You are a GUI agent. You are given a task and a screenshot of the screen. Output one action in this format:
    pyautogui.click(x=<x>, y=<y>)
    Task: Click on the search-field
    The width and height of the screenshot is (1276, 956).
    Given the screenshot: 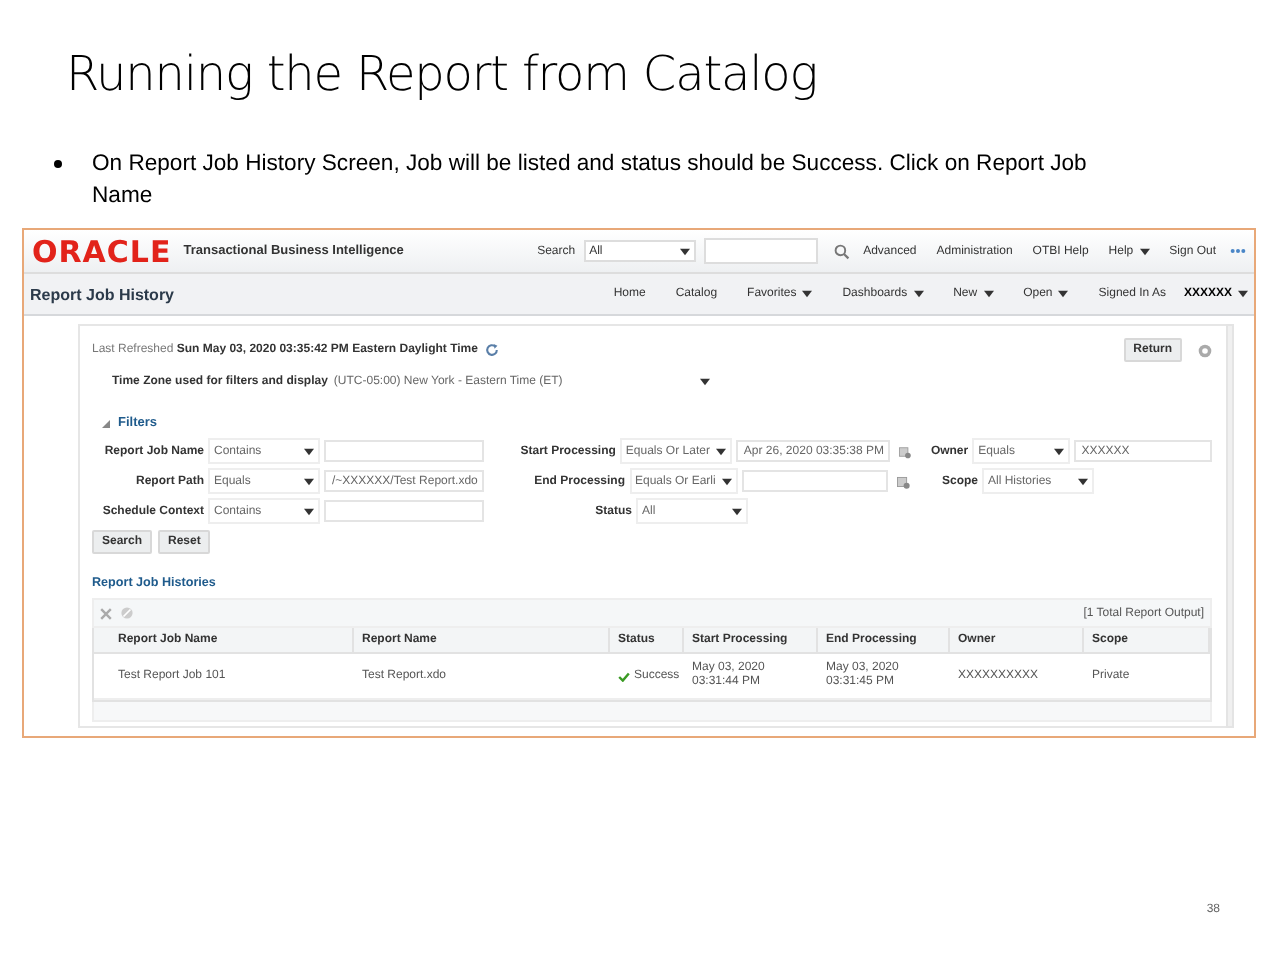 What is the action you would take?
    pyautogui.click(x=760, y=251)
    